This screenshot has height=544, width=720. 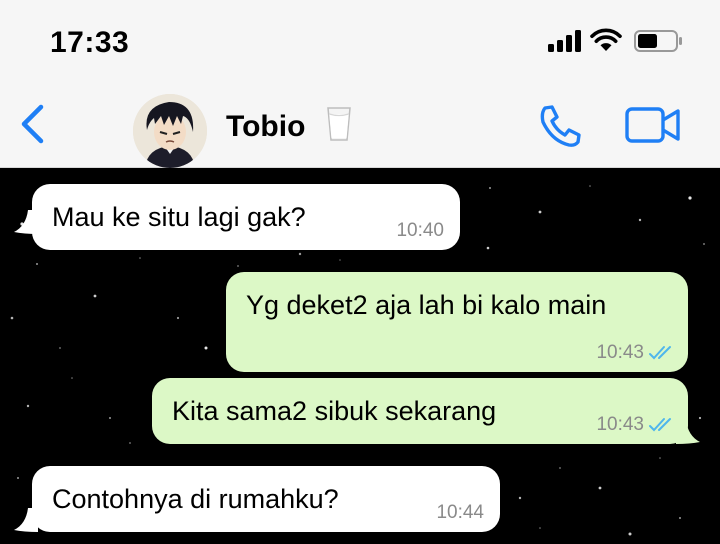 What do you see at coordinates (560, 126) in the screenshot?
I see `phone-icon` at bounding box center [560, 126].